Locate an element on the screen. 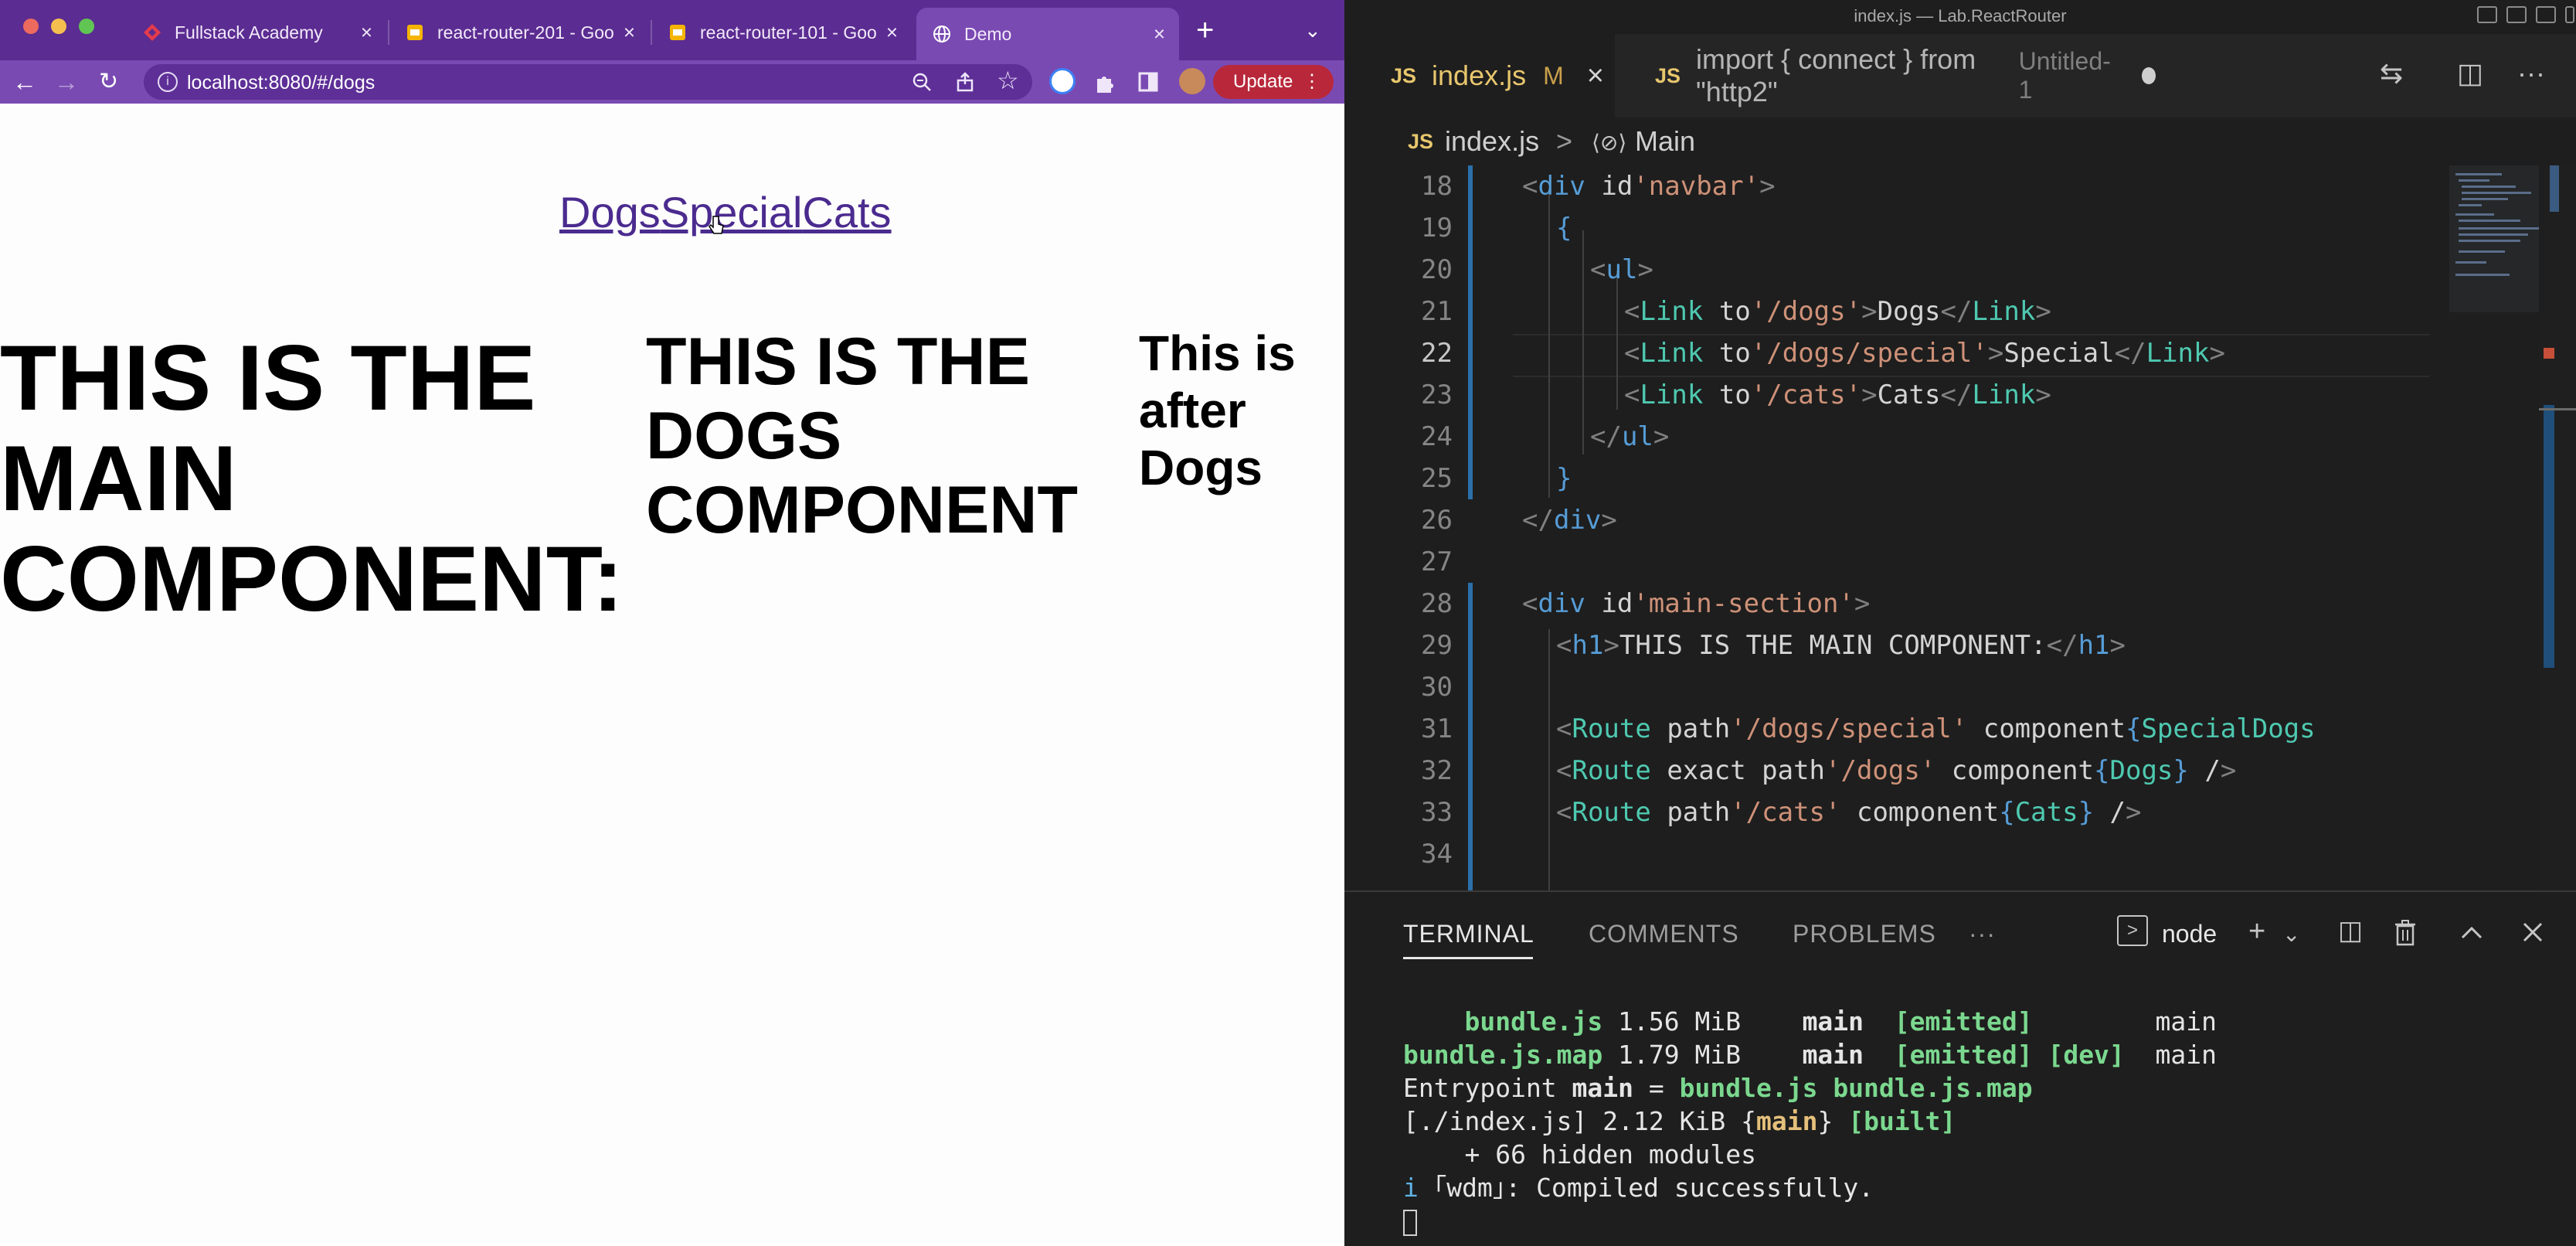 The width and height of the screenshot is (2576, 1246). code-text: <Route path'/cats' component{Cats} /> is located at coordinates (1849, 812).